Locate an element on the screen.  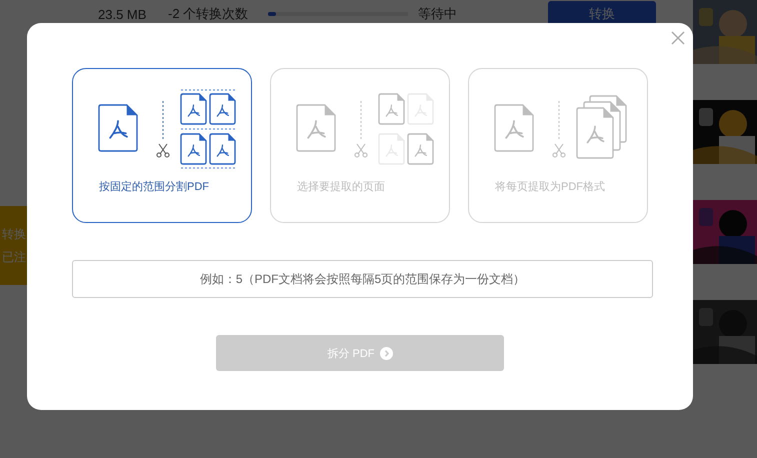
split-option-card: 将每页提取为PDF格式 is located at coordinates (558, 145).